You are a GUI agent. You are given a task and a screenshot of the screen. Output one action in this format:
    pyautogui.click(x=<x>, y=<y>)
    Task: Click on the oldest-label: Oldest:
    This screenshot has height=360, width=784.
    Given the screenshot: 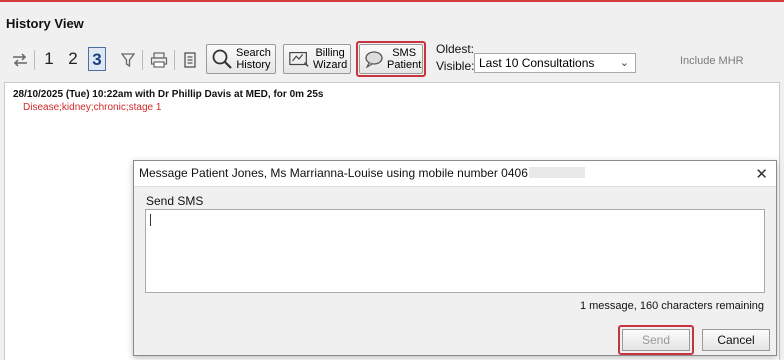 What is the action you would take?
    pyautogui.click(x=455, y=49)
    